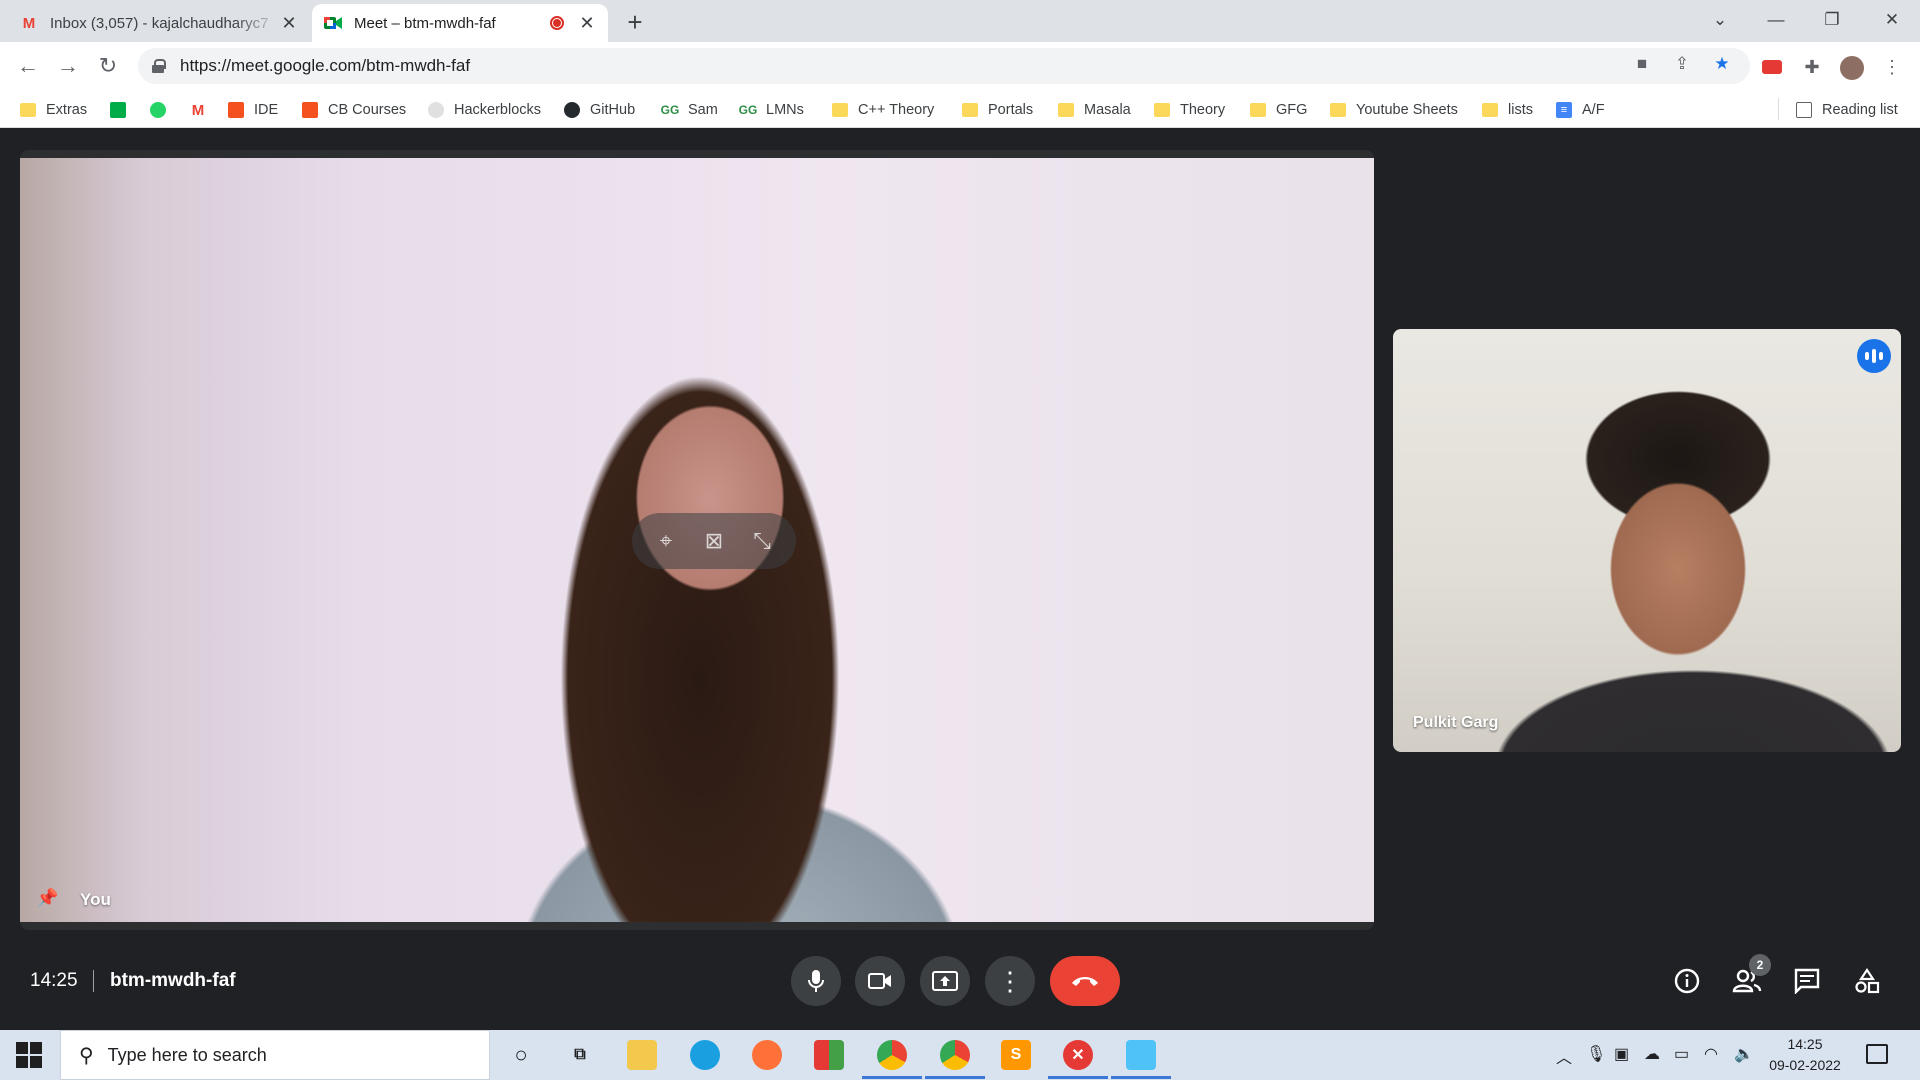  Describe the element at coordinates (1596, 1054) in the screenshot. I see `tray-microphone-icon: 🎙` at that location.